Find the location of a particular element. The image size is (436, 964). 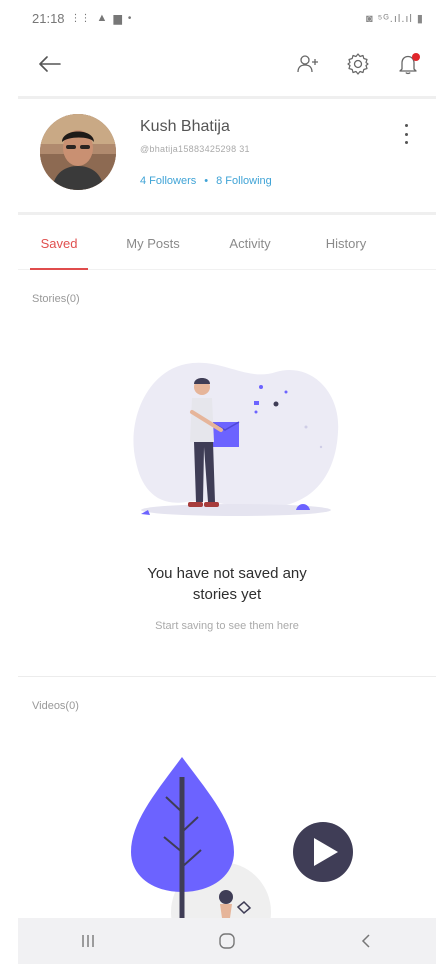

tab-history: History is located at coordinates (346, 245).